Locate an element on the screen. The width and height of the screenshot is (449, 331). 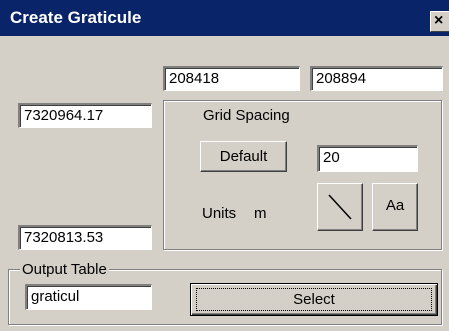
diagonal-line-icon is located at coordinates (340, 207).